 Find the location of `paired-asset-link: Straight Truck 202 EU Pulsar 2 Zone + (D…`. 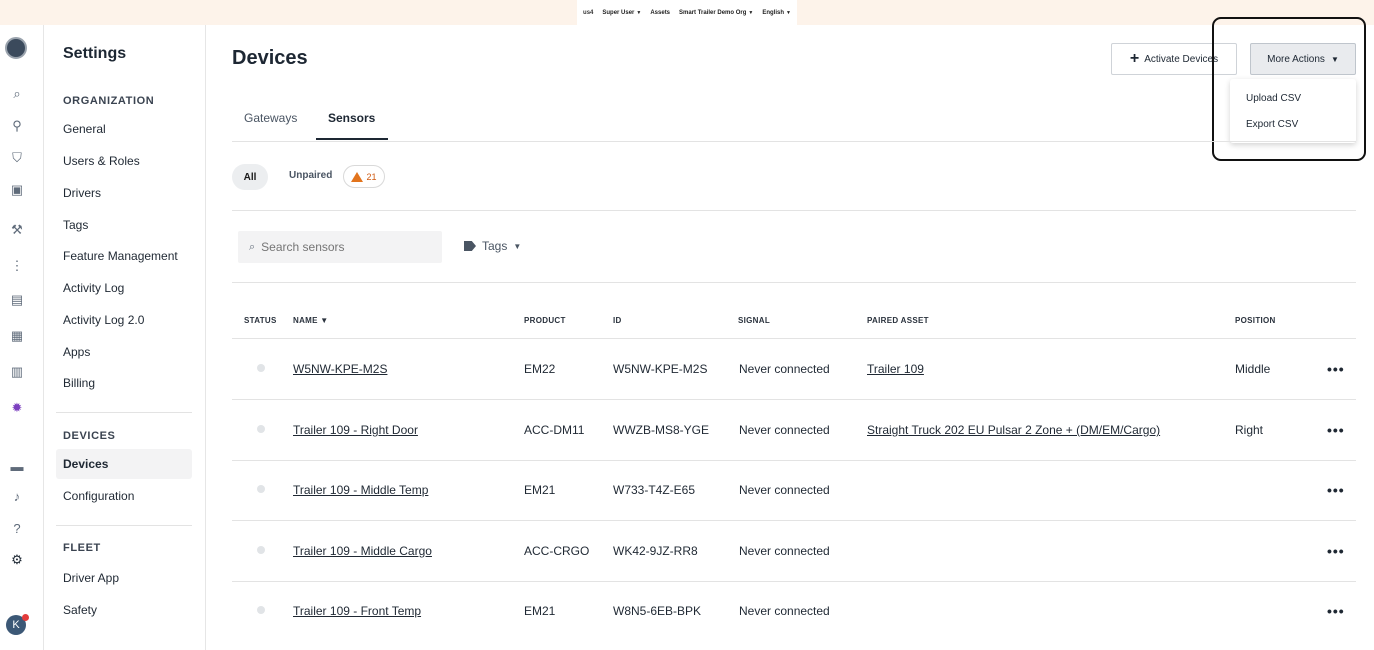

paired-asset-link: Straight Truck 202 EU Pulsar 2 Zone + (D… is located at coordinates (1013, 430).